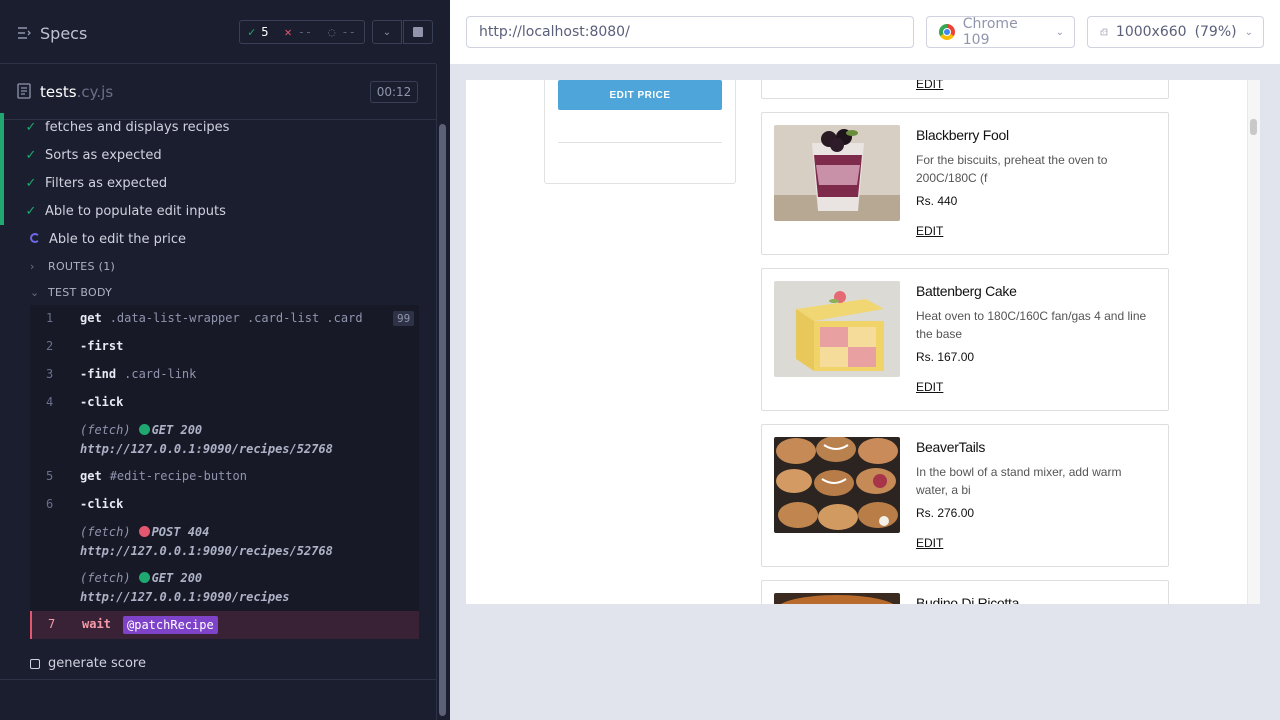  Describe the element at coordinates (966, 291) in the screenshot. I see `card-title: Battenberg Cake` at that location.